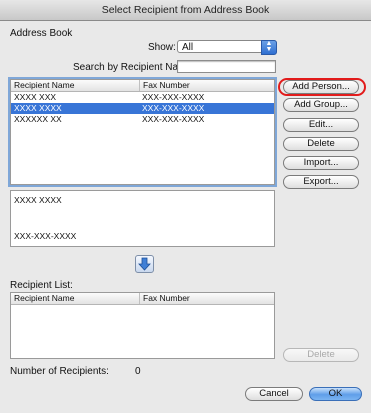 The height and width of the screenshot is (413, 371). I want to click on table-row: XXXX XXXX XXX-XXX-XXXX, so click(142, 108).